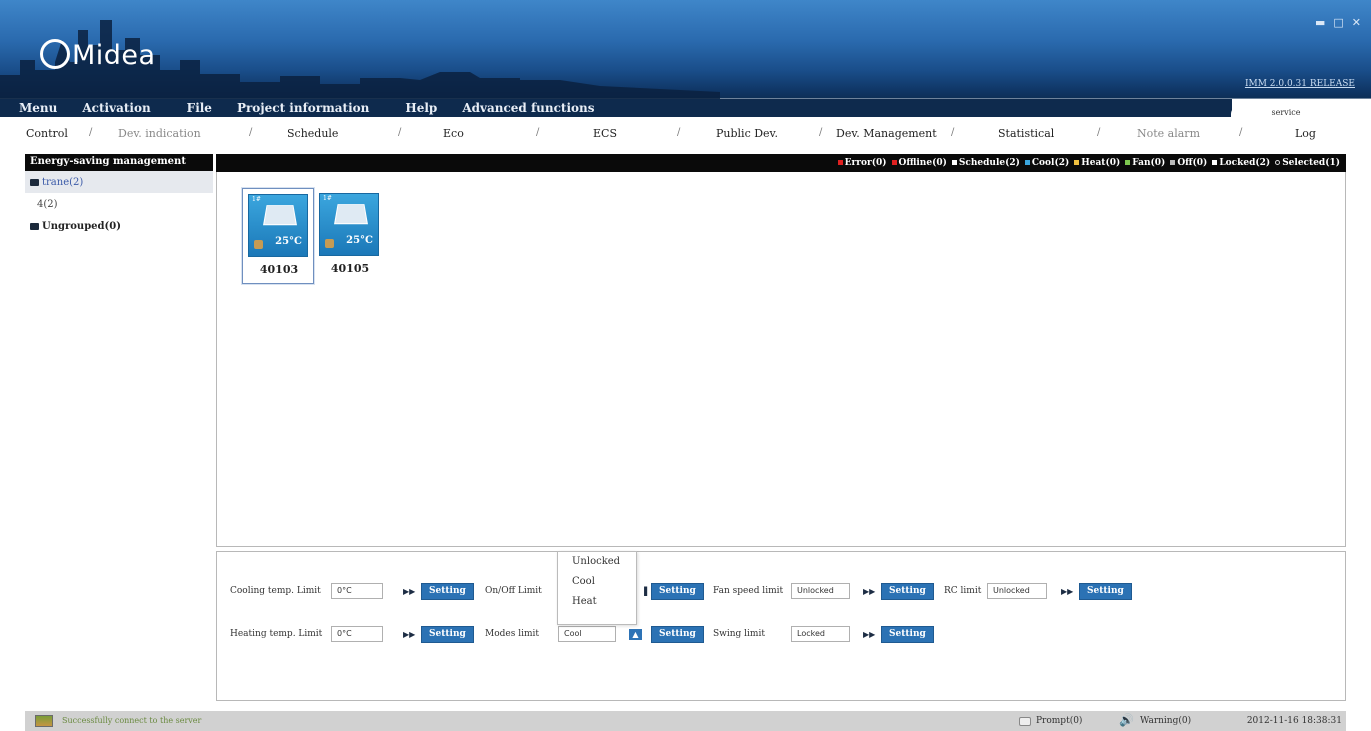 This screenshot has width=1371, height=731. I want to click on sidebar-item-trane: trane(2), so click(119, 182).